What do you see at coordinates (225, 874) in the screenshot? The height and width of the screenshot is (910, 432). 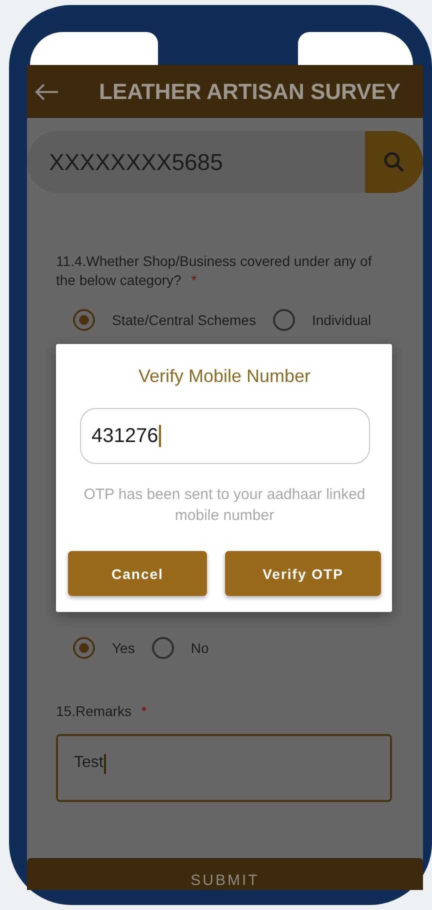 I see `submit-button: SUBMIT` at bounding box center [225, 874].